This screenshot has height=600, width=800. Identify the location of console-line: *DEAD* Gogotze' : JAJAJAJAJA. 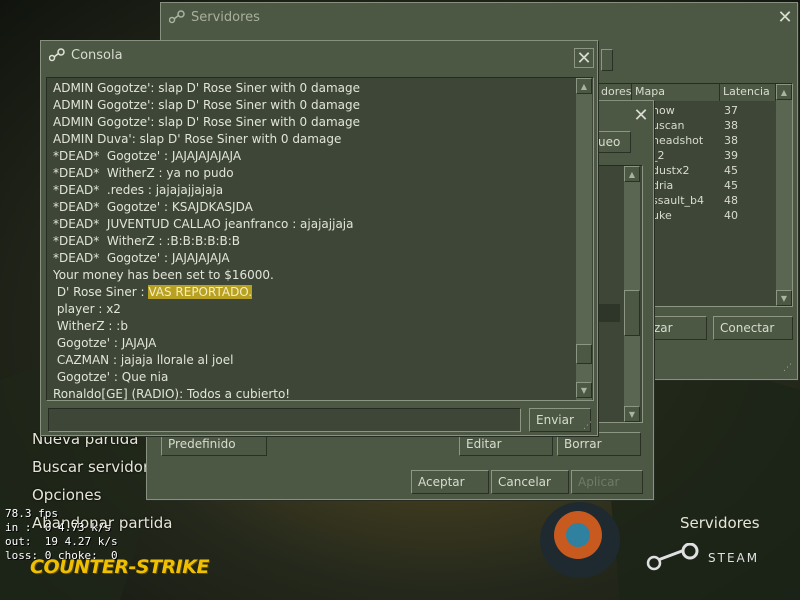
(141, 258).